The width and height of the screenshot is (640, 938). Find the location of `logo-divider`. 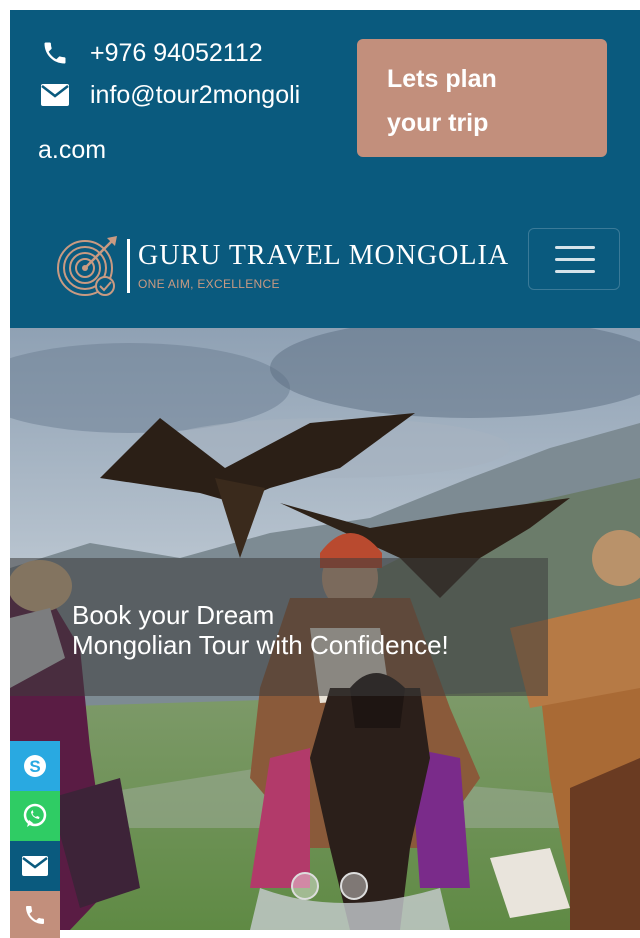

logo-divider is located at coordinates (128, 266).